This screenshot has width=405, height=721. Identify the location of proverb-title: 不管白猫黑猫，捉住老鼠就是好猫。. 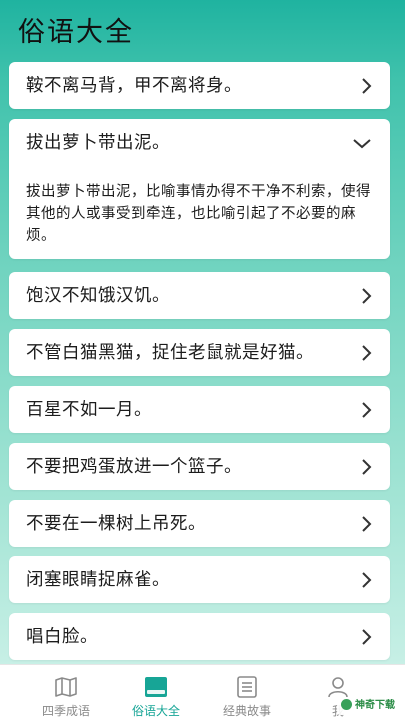
(170, 353).